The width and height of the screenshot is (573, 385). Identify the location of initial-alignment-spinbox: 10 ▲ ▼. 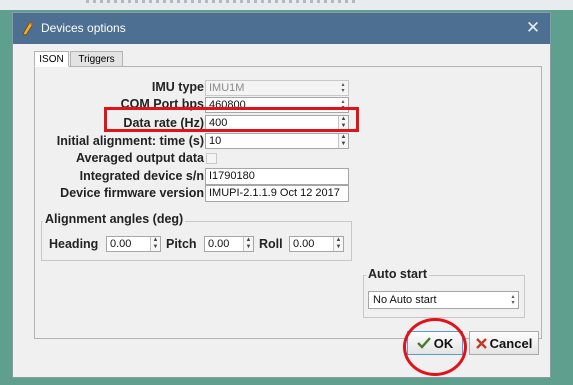
(277, 141).